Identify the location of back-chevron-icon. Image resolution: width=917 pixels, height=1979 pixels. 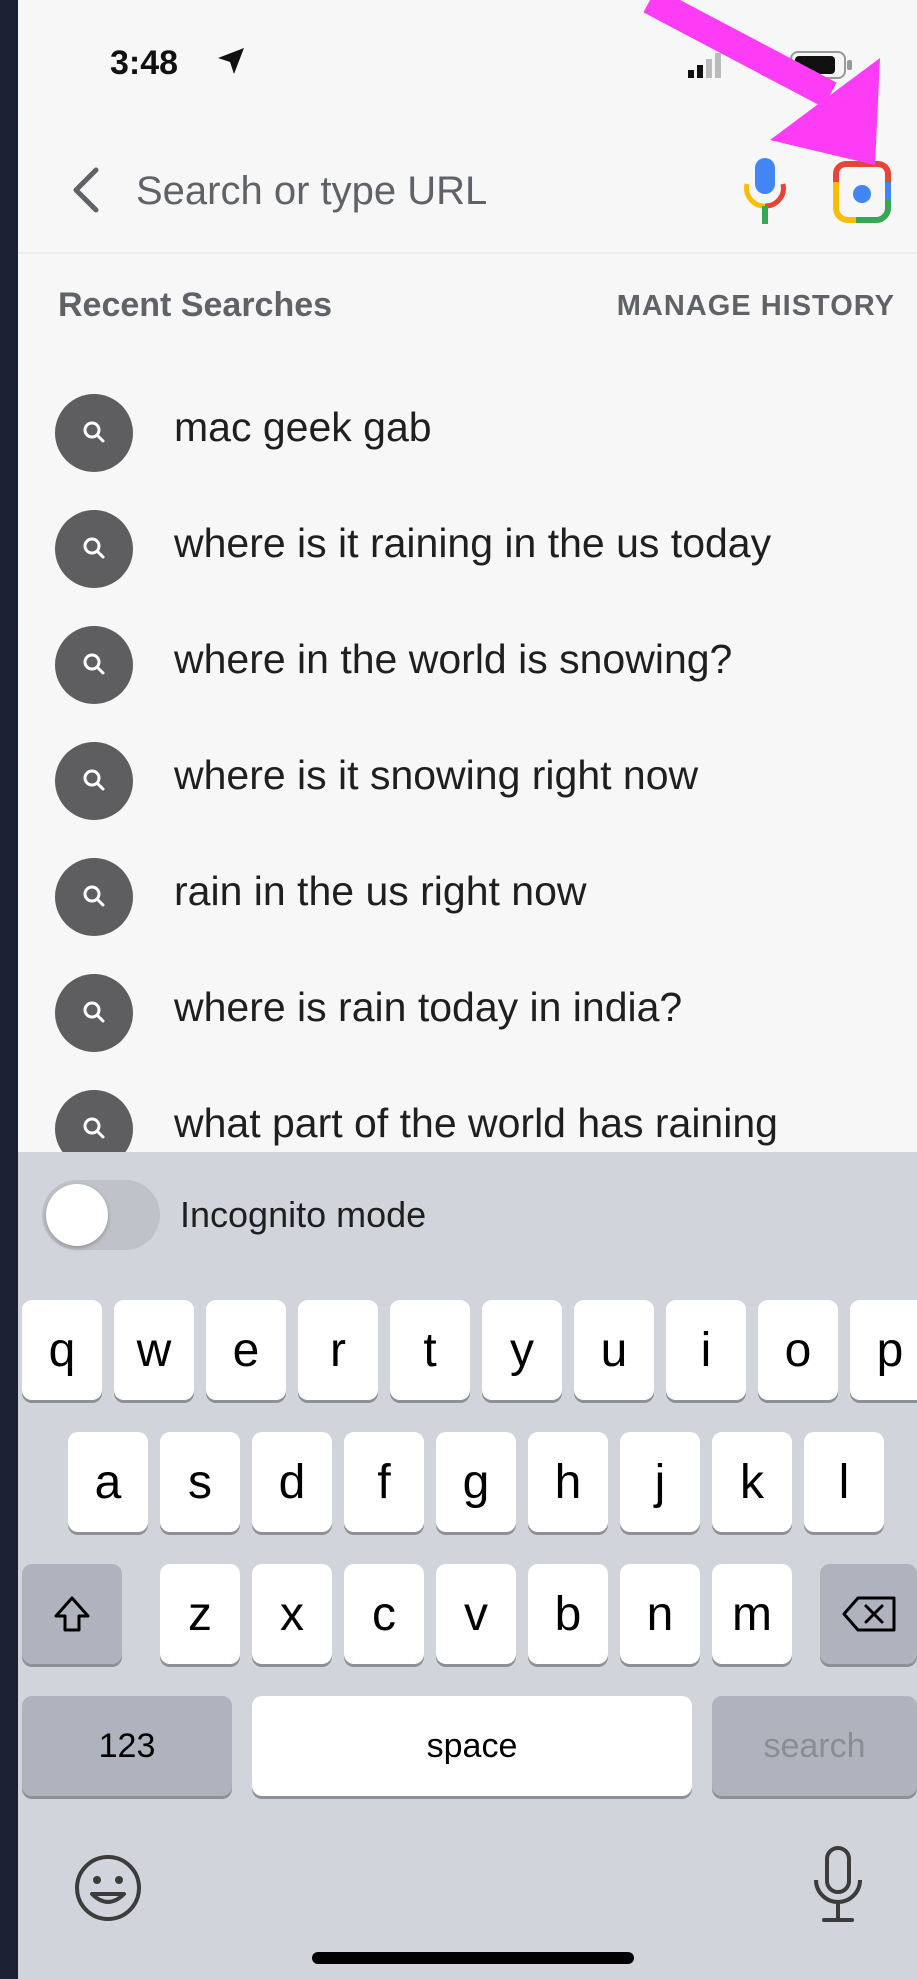
(88, 190).